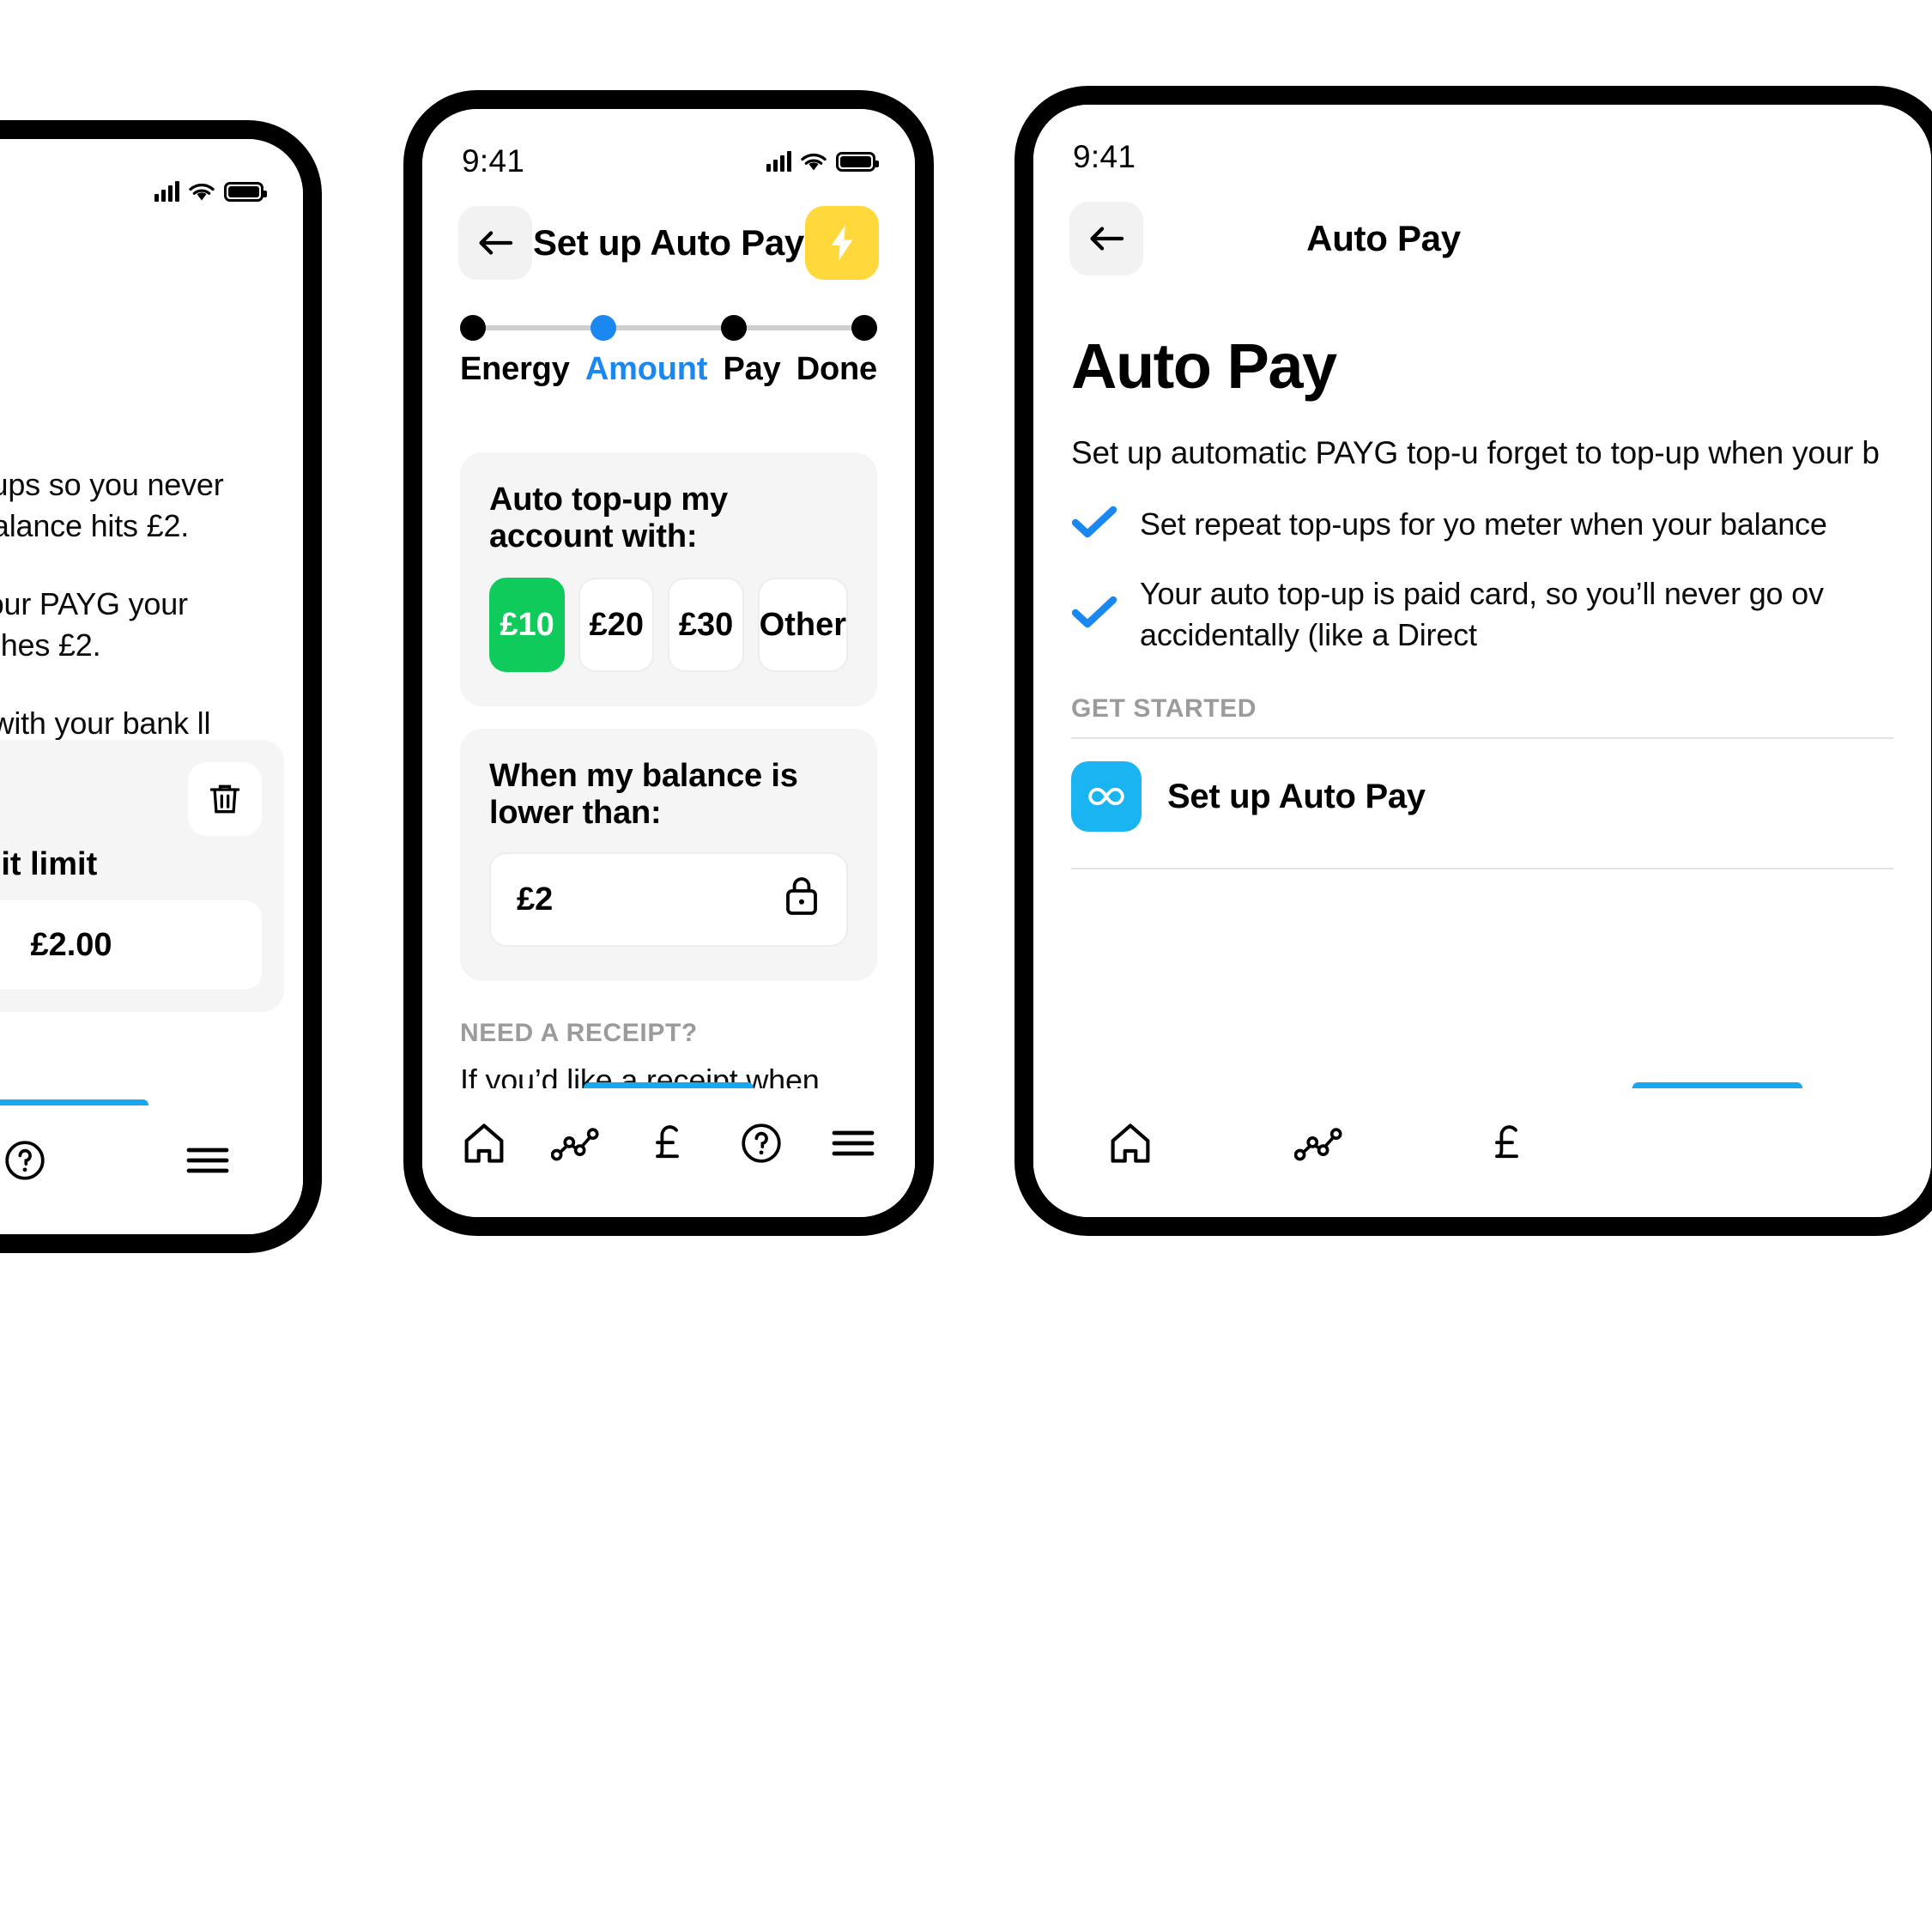 This screenshot has height=1932, width=1932. What do you see at coordinates (669, 148) in the screenshot?
I see `status-bar-center: 9:41` at bounding box center [669, 148].